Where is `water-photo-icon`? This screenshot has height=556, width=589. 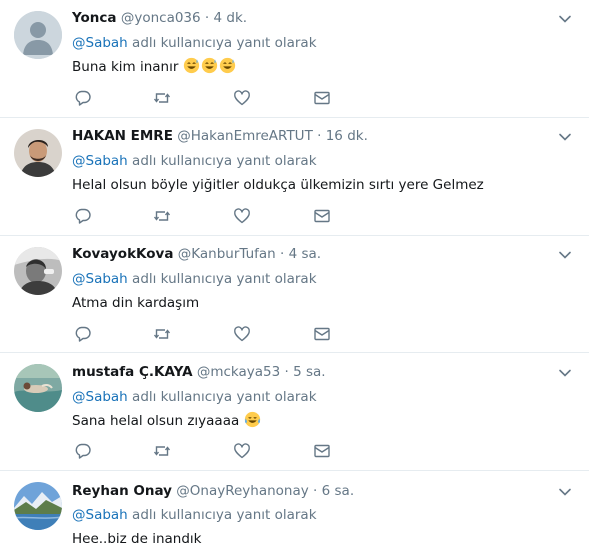
water-photo-icon is located at coordinates (38, 388).